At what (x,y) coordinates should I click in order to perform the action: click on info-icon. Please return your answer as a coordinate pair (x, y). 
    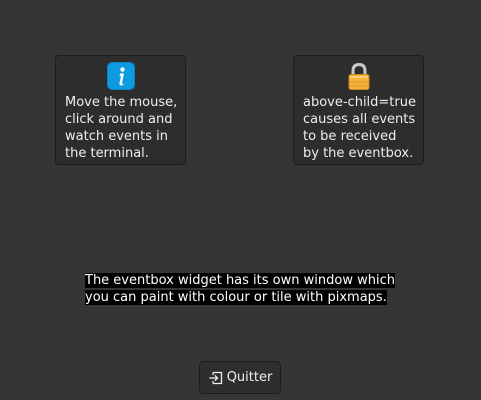
    Looking at the image, I should click on (121, 76).